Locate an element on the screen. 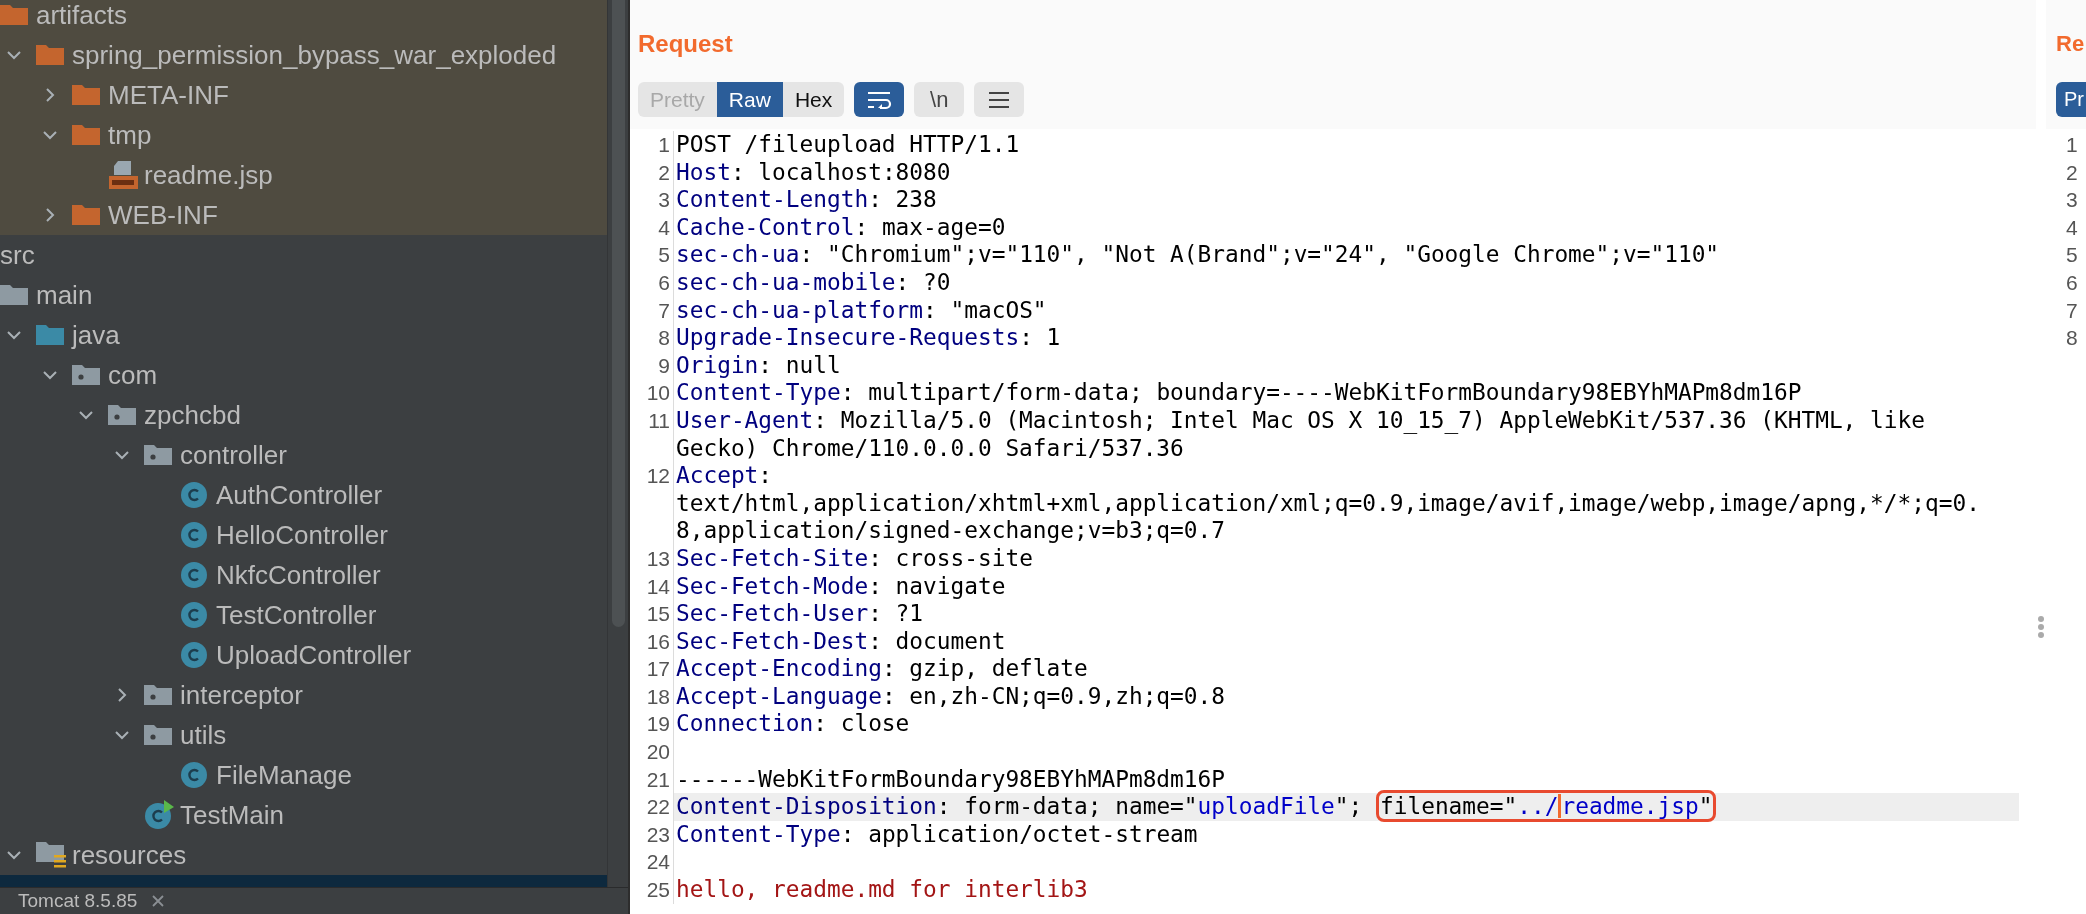 This screenshot has height=914, width=2086. code-text: readme.jsp is located at coordinates (1630, 806).